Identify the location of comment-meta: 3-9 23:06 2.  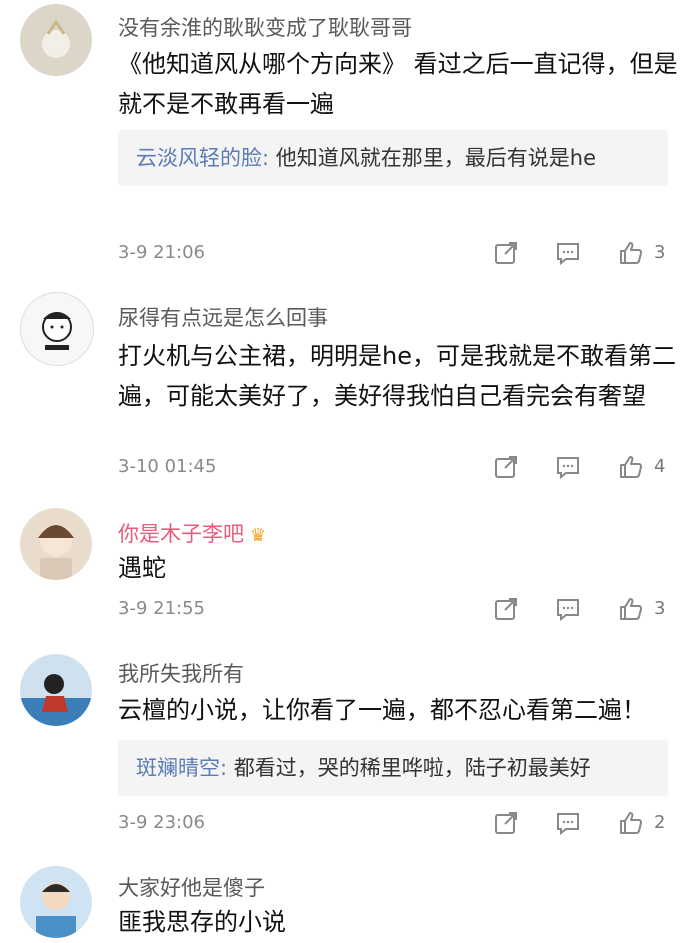
(398, 825).